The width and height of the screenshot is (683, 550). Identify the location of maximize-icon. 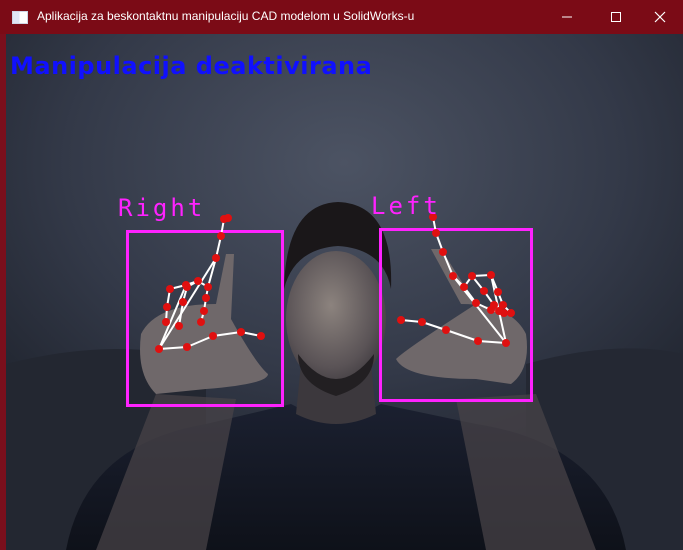
(616, 17).